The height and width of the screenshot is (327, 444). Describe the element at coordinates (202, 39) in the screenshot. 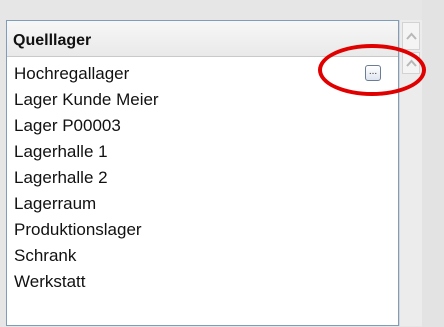

I see `list-header: Quelllager` at that location.